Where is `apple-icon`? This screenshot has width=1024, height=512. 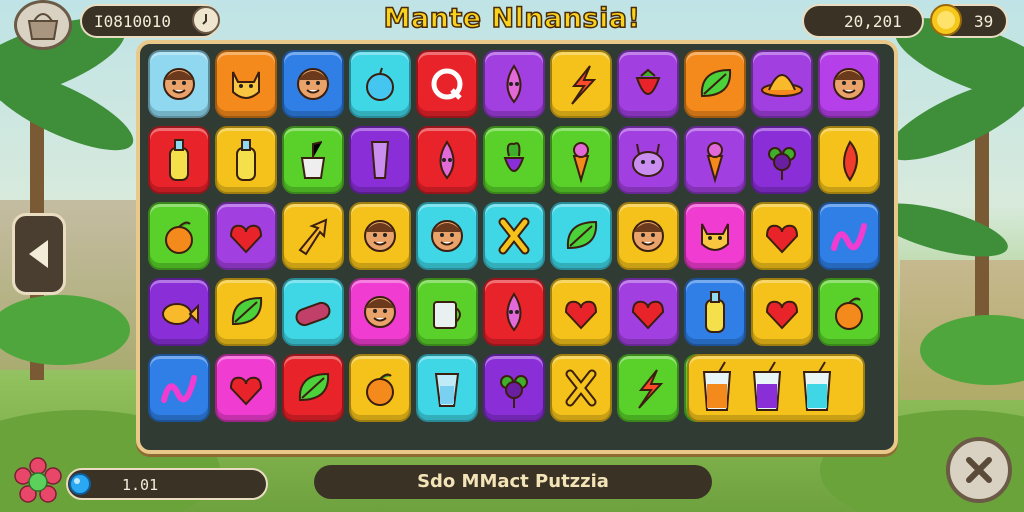 apple-icon is located at coordinates (380, 84).